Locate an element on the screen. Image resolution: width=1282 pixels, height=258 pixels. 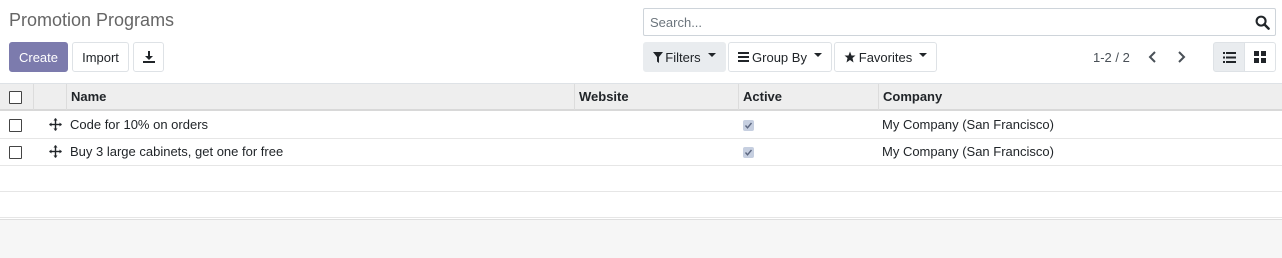
pager-value: 1-2 / 2 is located at coordinates (1111, 57).